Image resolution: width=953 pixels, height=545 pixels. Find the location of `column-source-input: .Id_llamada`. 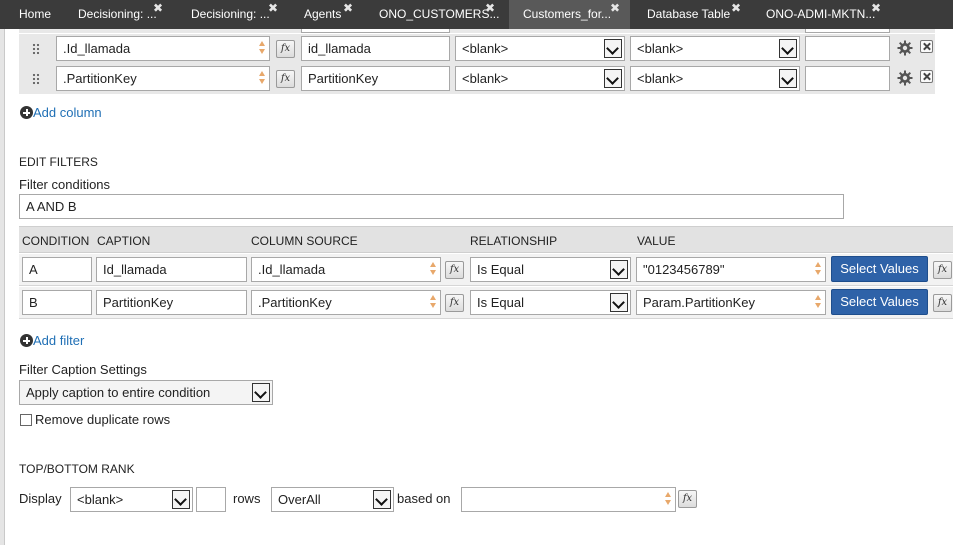

column-source-input: .Id_llamada is located at coordinates (346, 269).